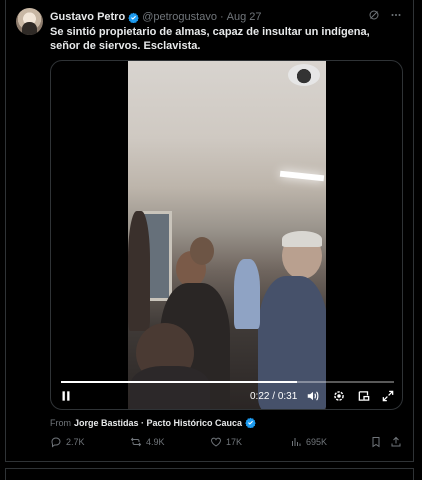  I want to click on reply-button: 2.7K, so click(67, 442).